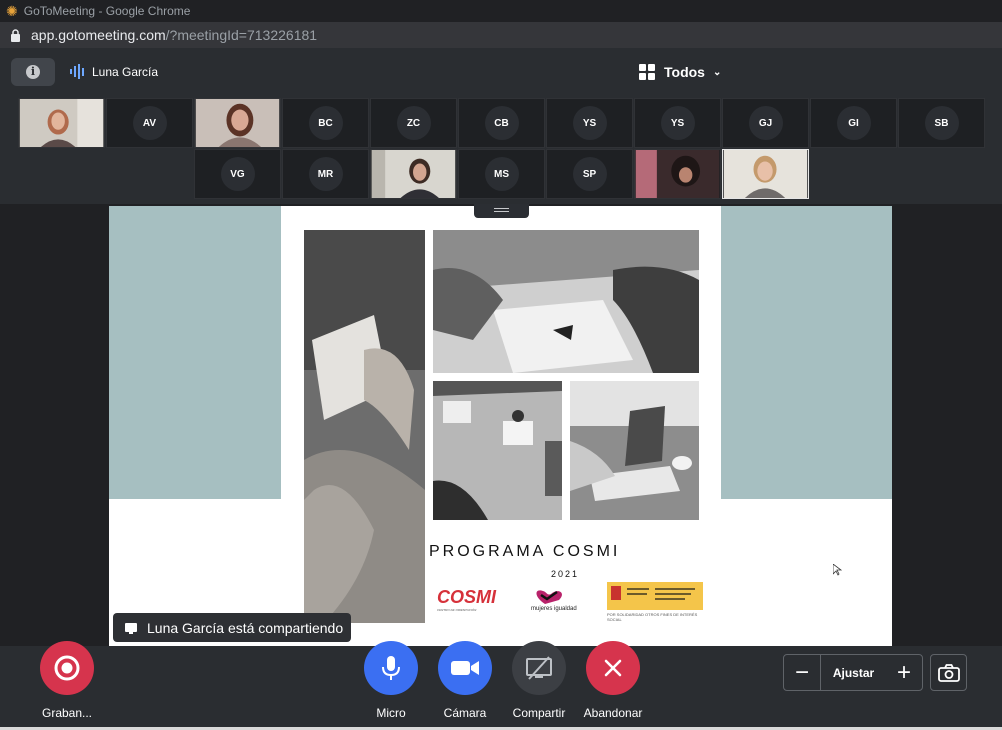  I want to click on participant-tile: GJ, so click(765, 123).